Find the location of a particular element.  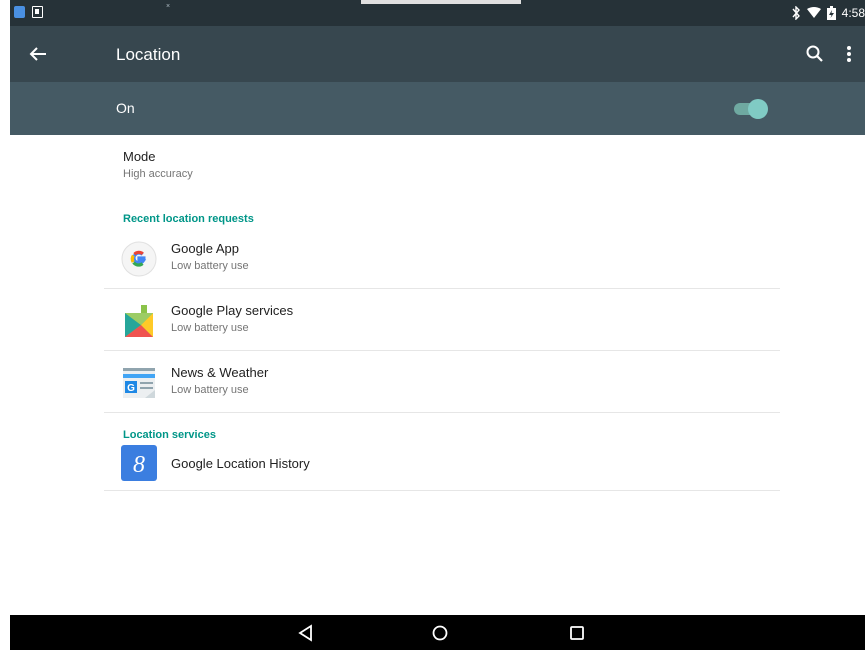

switch-label: On is located at coordinates (125, 108).